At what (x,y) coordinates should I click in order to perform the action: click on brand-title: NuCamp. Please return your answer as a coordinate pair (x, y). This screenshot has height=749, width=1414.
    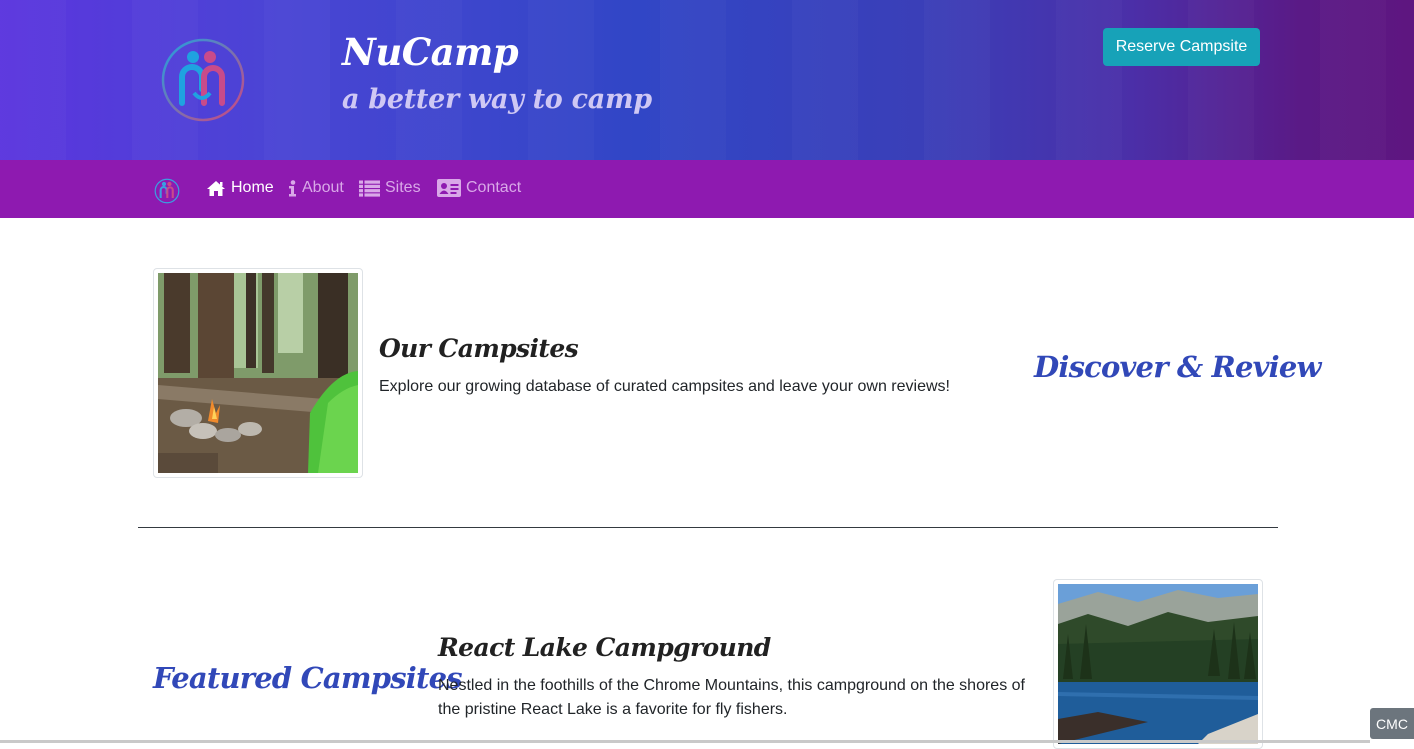
    Looking at the image, I should click on (430, 52).